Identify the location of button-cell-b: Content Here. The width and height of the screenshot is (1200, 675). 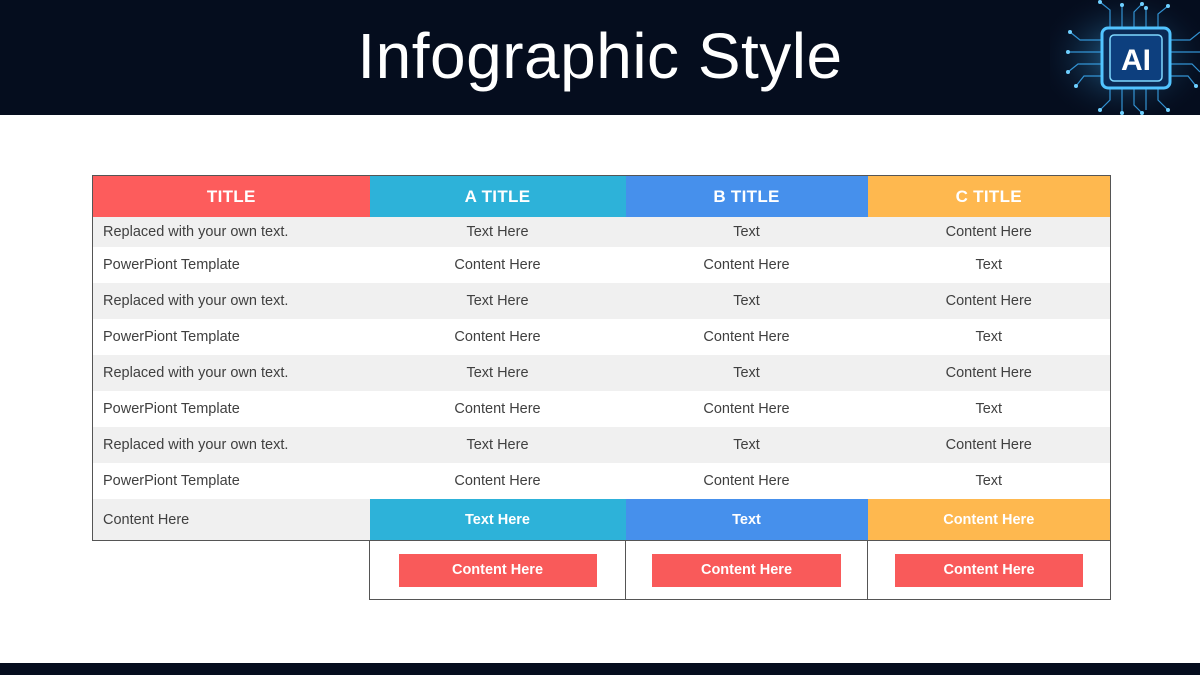
(746, 570).